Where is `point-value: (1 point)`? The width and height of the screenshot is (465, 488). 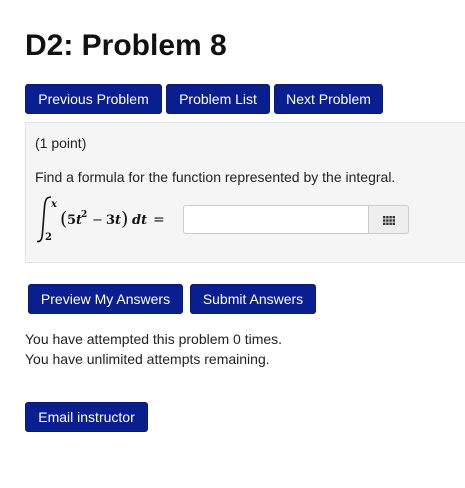 point-value: (1 point) is located at coordinates (61, 143).